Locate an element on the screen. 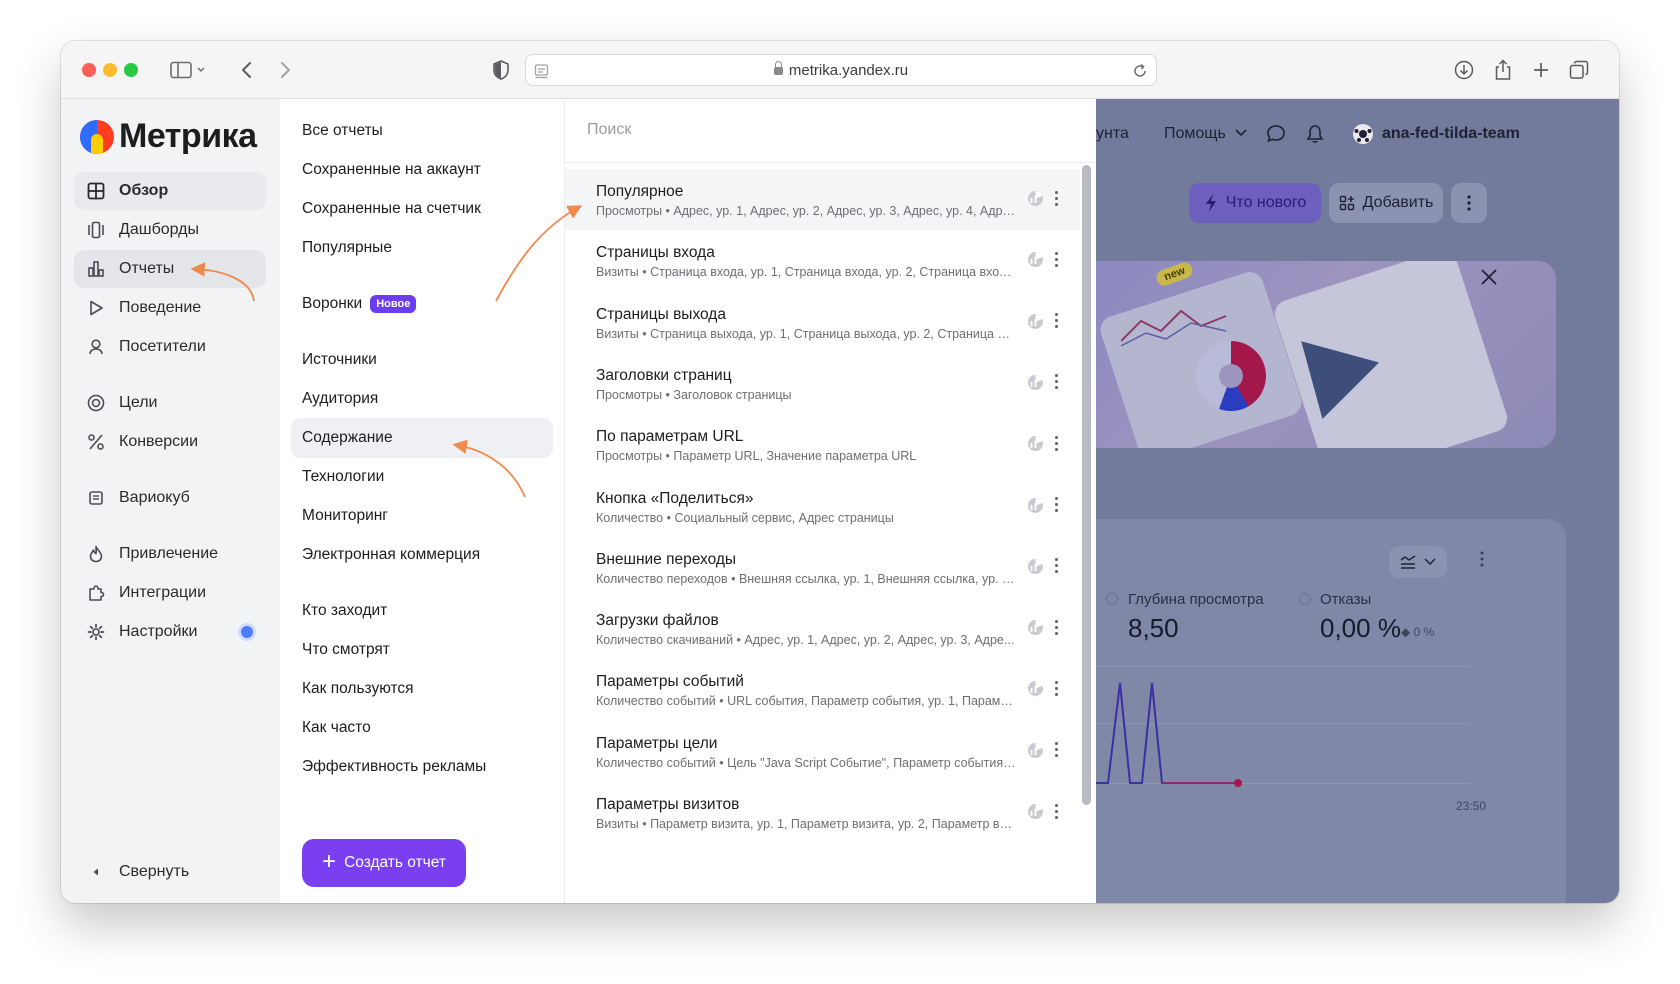 Image resolution: width=1680 pixels, height=984 pixels. reports-menu-item: Как часто is located at coordinates (422, 728).